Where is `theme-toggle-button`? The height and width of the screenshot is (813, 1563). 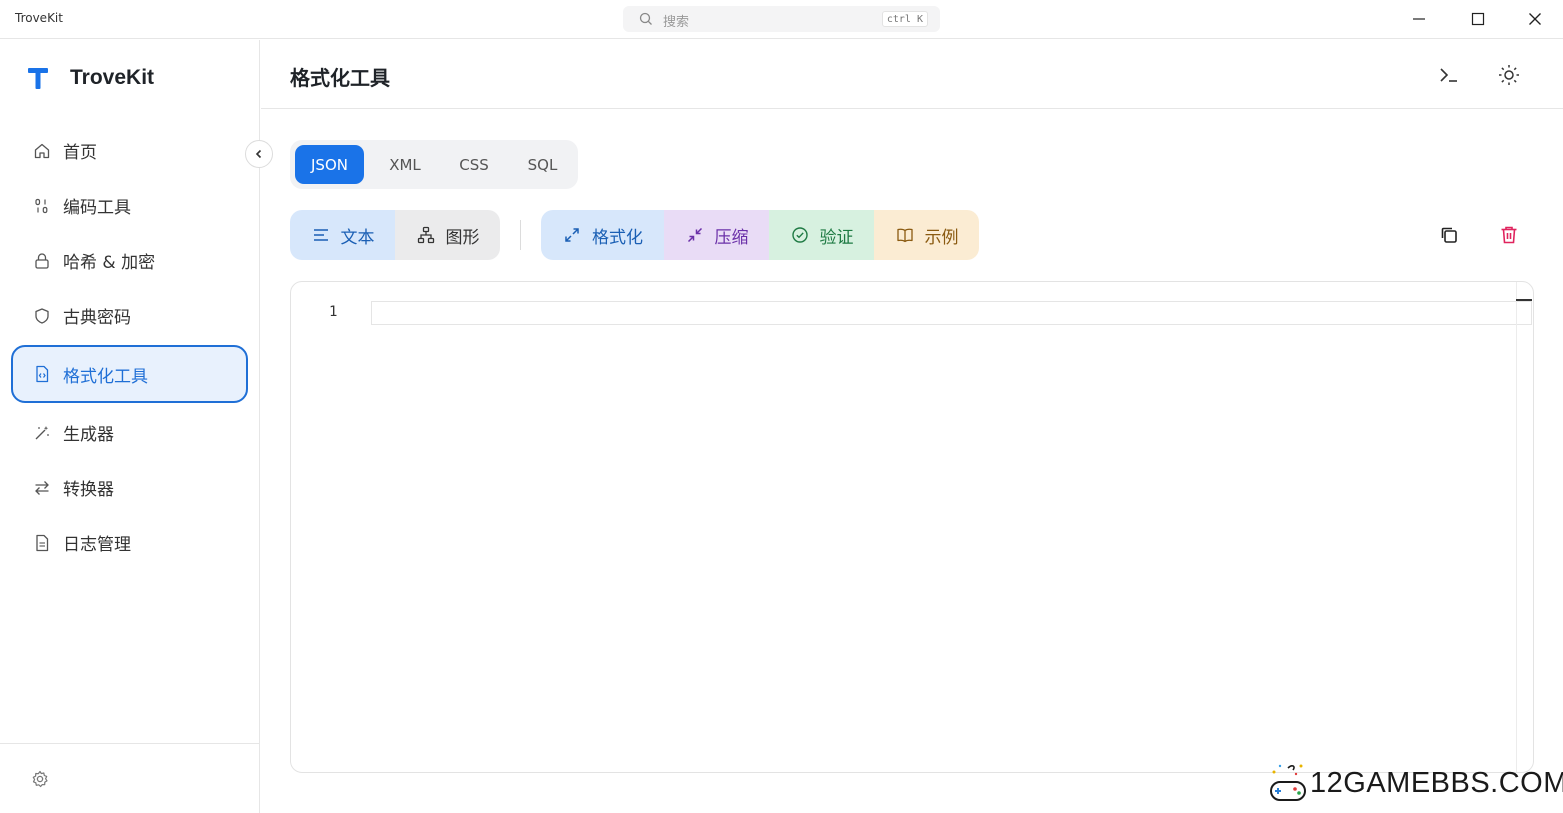 theme-toggle-button is located at coordinates (1509, 75).